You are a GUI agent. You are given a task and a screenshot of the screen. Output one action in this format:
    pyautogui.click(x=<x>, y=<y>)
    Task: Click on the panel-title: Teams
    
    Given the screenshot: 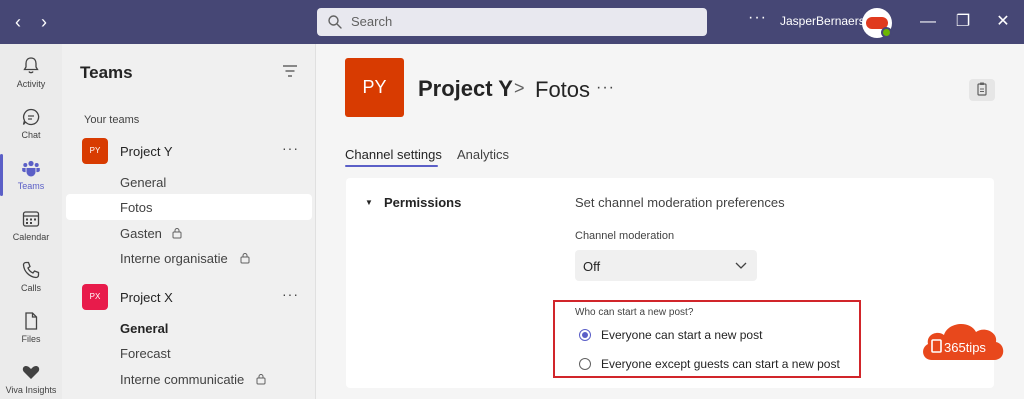 What is the action you would take?
    pyautogui.click(x=106, y=72)
    